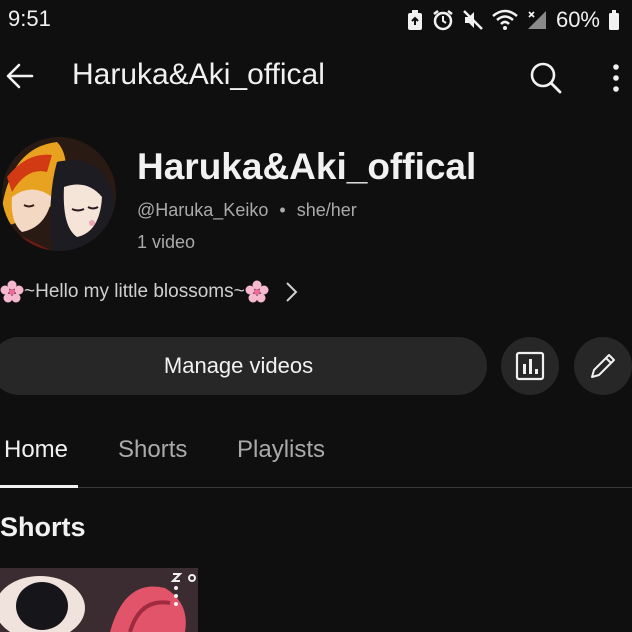 The width and height of the screenshot is (632, 632). Describe the element at coordinates (202, 210) in the screenshot. I see `channel-handle: @Haruka_Keiko` at that location.